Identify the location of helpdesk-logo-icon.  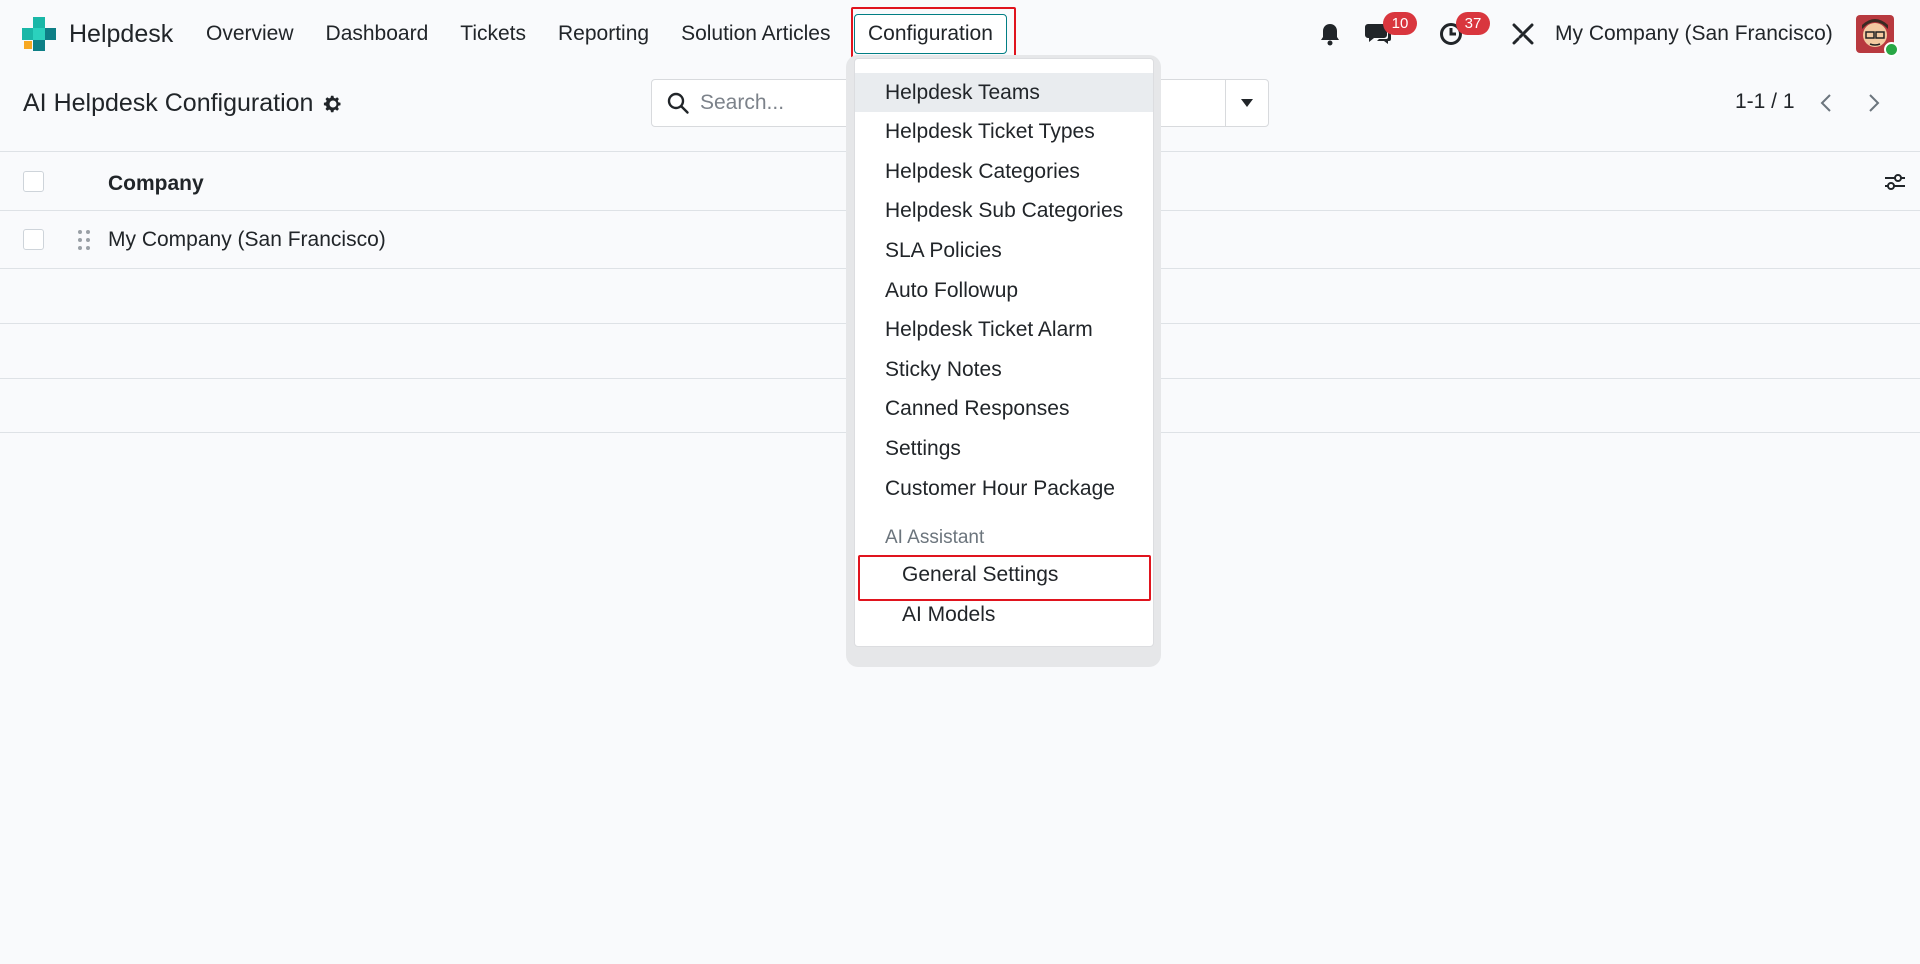
(39, 34).